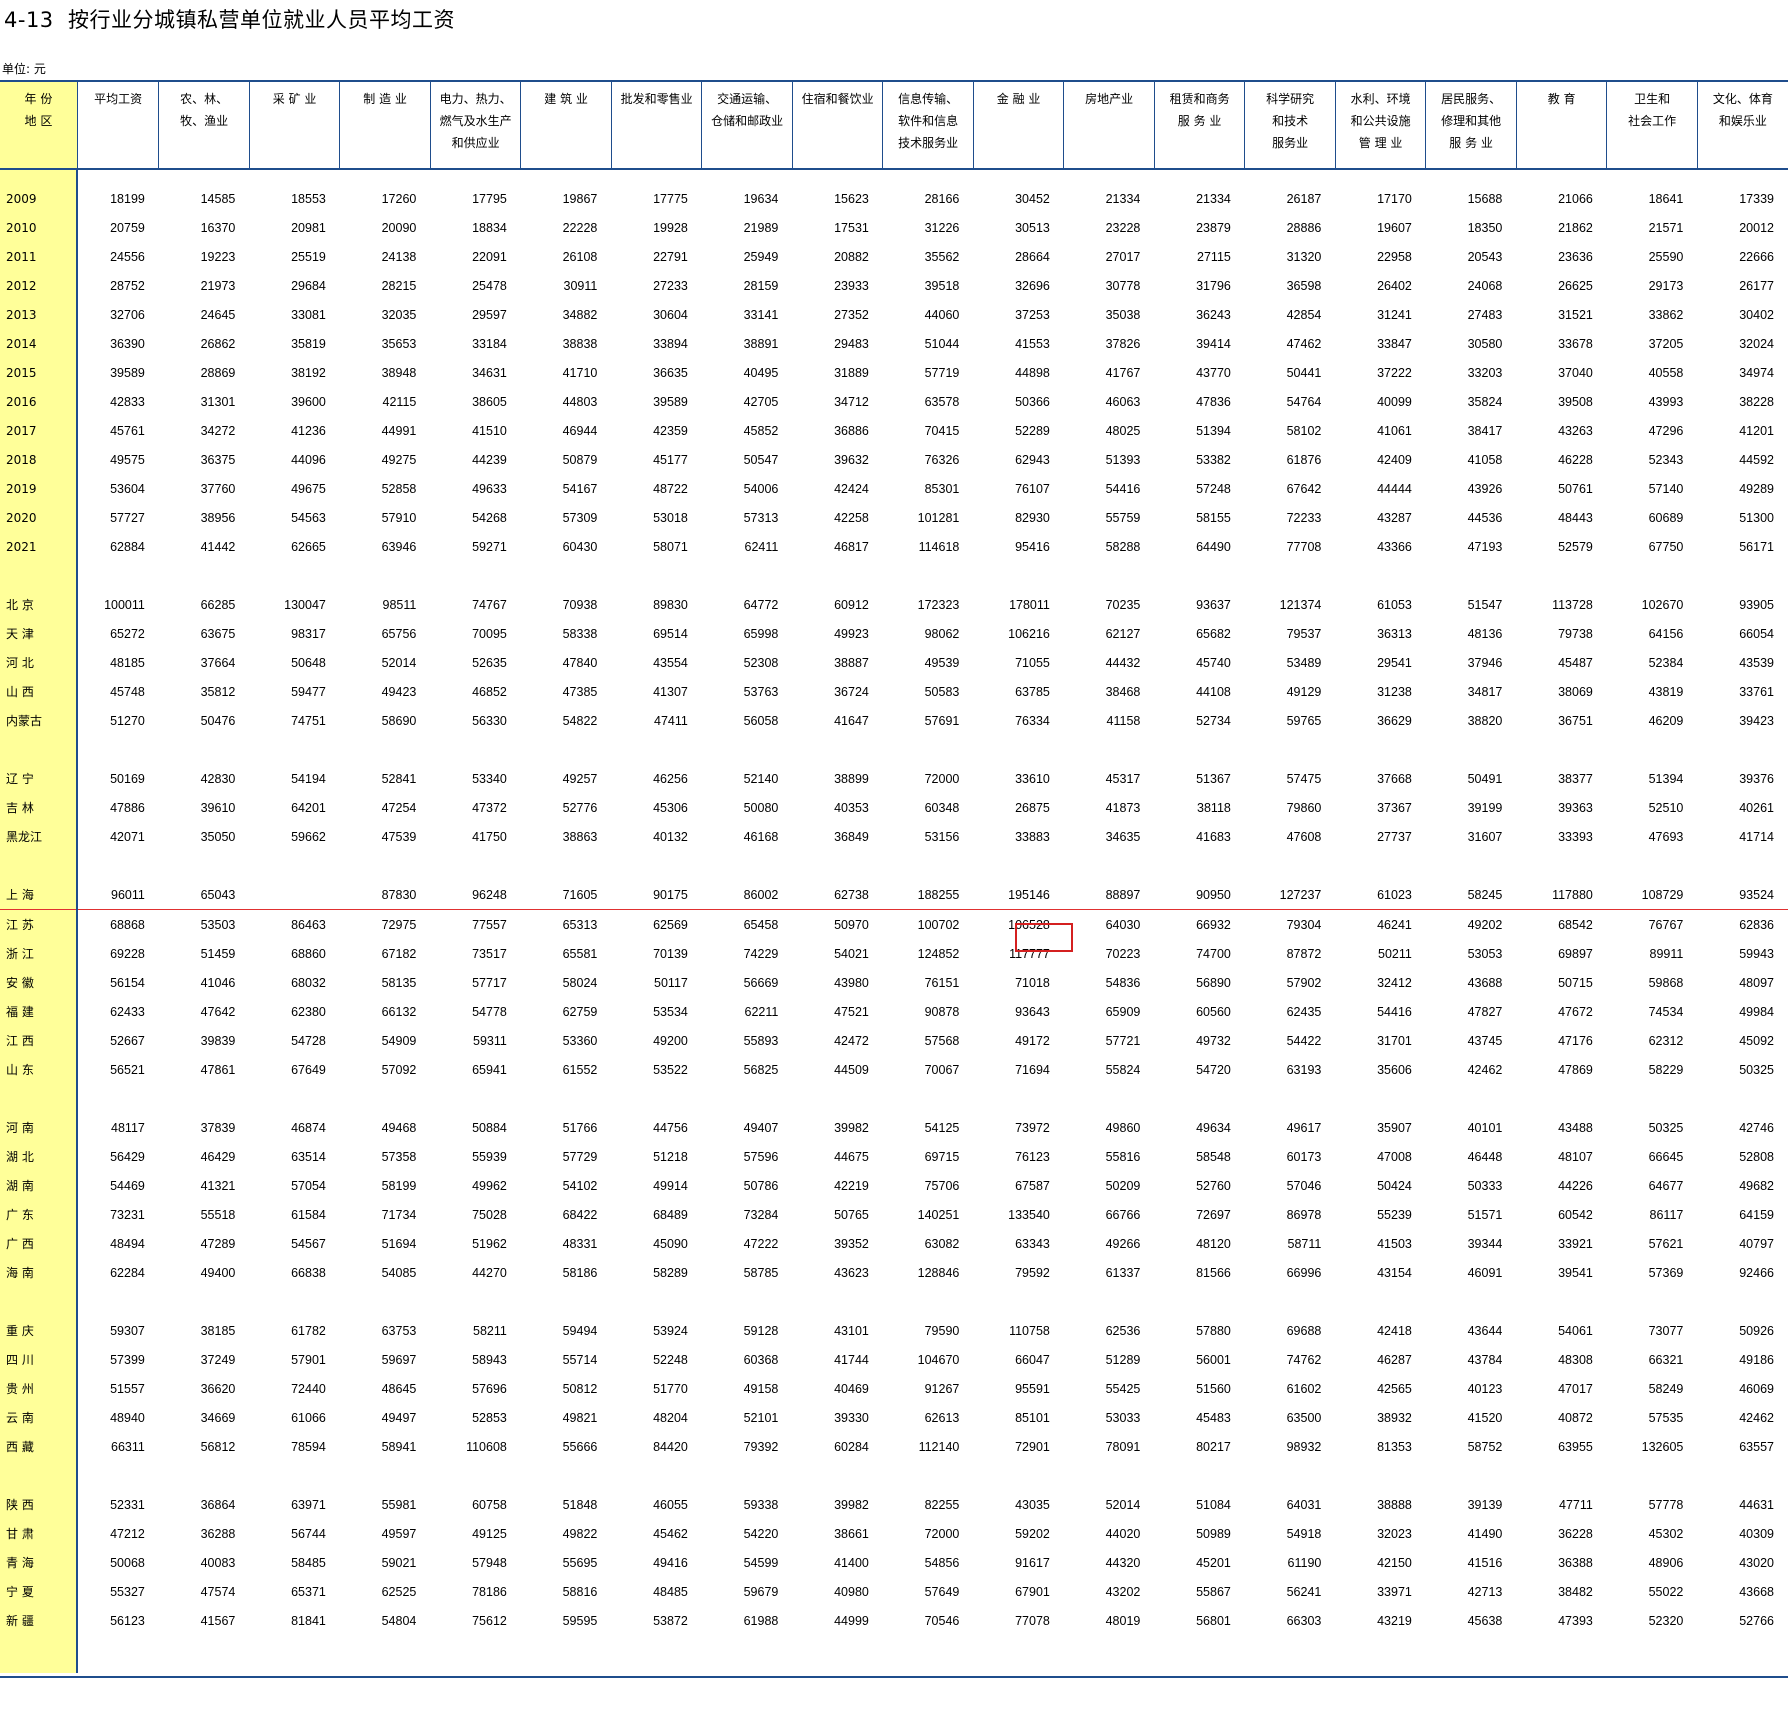  I want to click on table-cell: 52343, so click(1666, 459).